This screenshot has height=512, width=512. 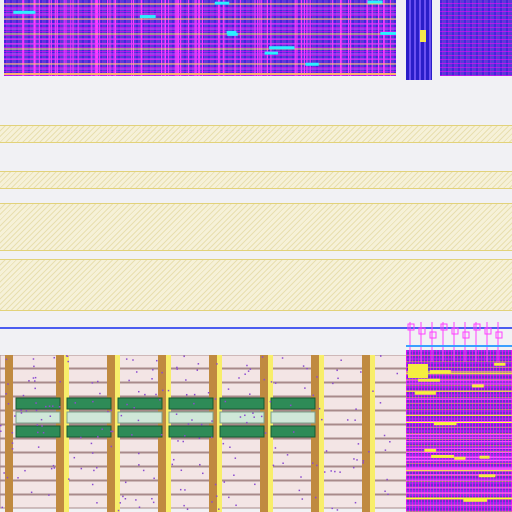 I want to click on bottom-right-overlay, so click(x=459, y=414).